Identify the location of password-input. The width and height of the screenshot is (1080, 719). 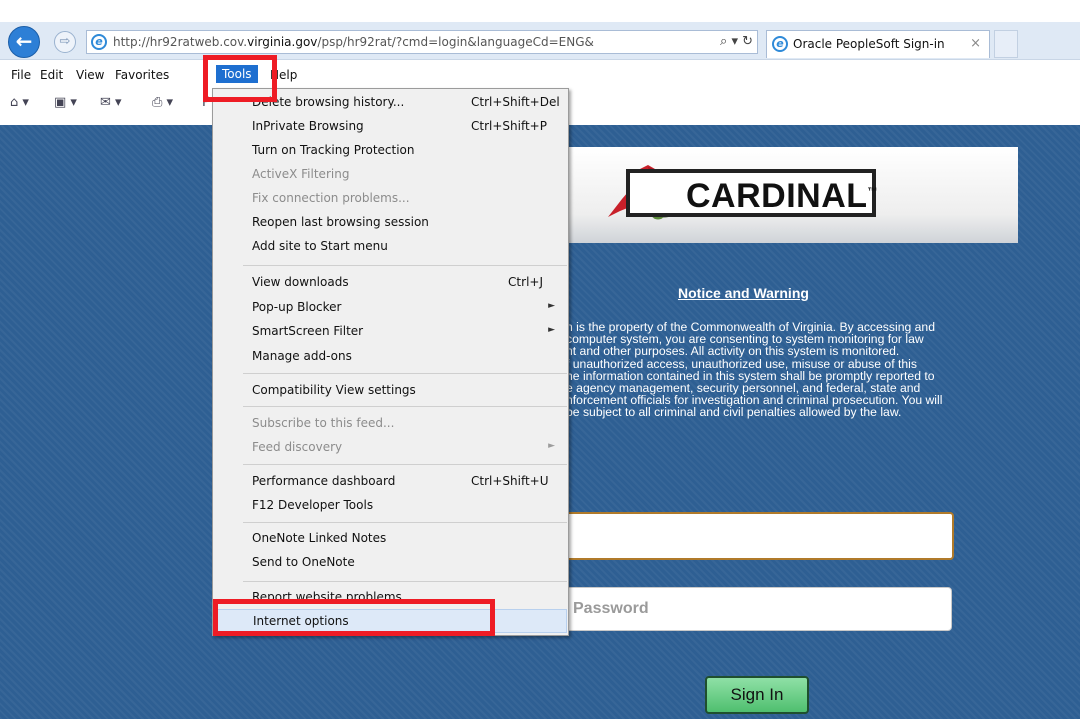
(758, 609).